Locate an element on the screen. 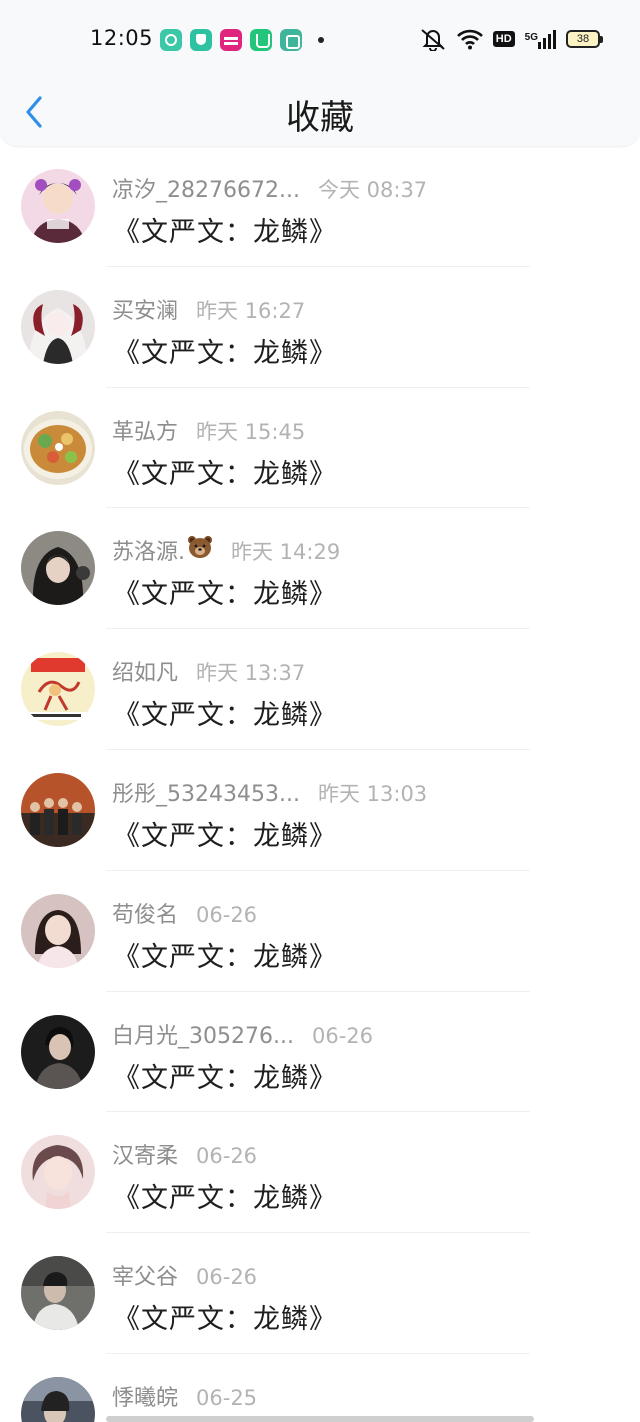  battery-icon: 38 is located at coordinates (584, 39).